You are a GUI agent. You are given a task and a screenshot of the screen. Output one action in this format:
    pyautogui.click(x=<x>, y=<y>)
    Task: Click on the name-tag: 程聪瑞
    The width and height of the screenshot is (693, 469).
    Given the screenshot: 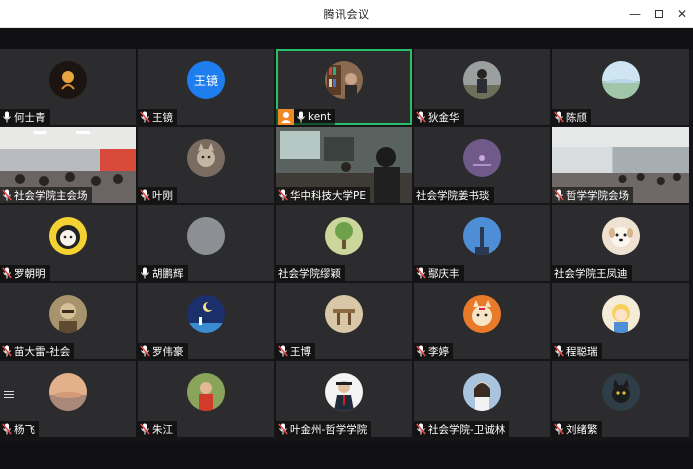 What is the action you would take?
    pyautogui.click(x=577, y=351)
    